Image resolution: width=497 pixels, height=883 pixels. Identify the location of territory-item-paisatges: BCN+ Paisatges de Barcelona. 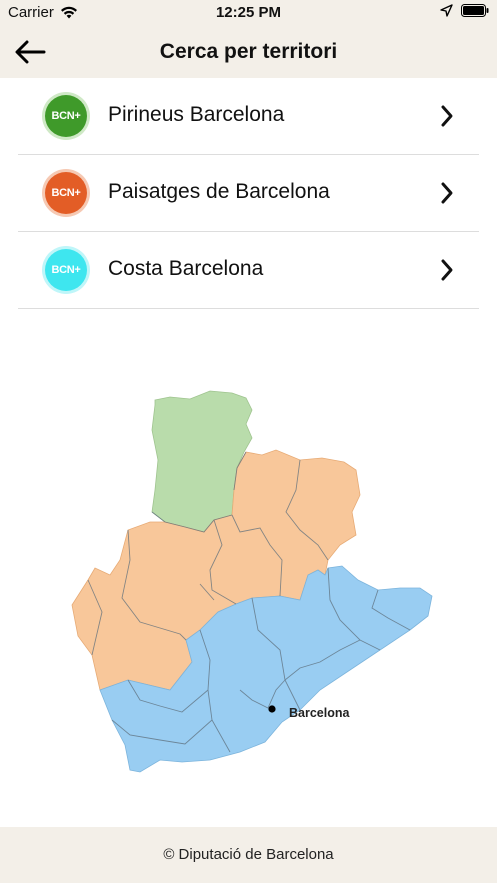
(248, 193).